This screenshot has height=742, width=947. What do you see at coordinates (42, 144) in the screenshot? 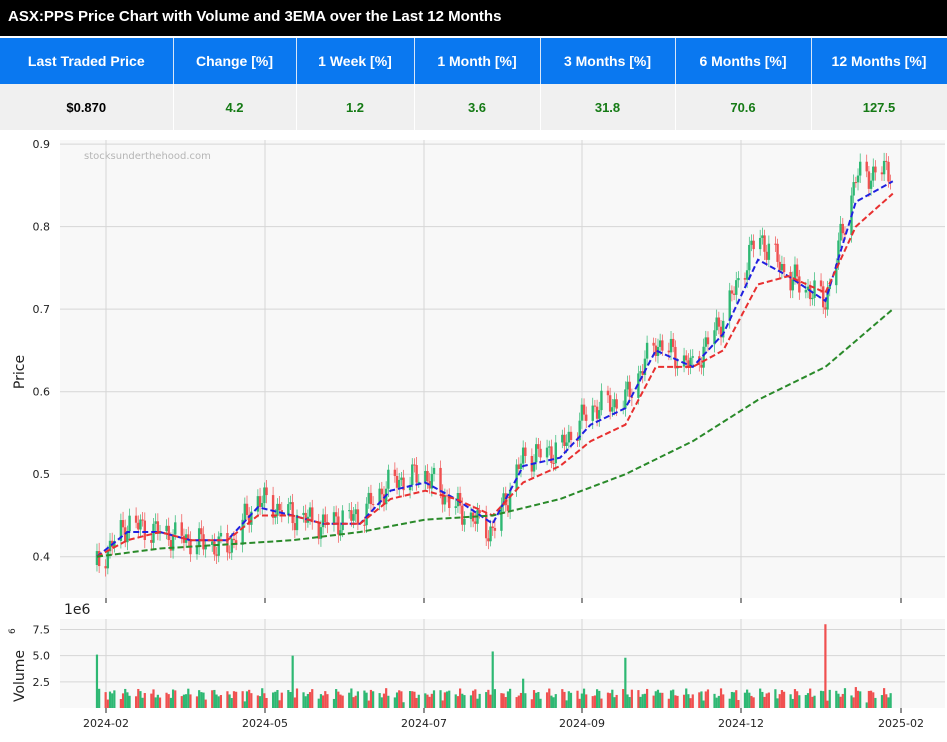
I see `price-tick-label: 0.9` at bounding box center [42, 144].